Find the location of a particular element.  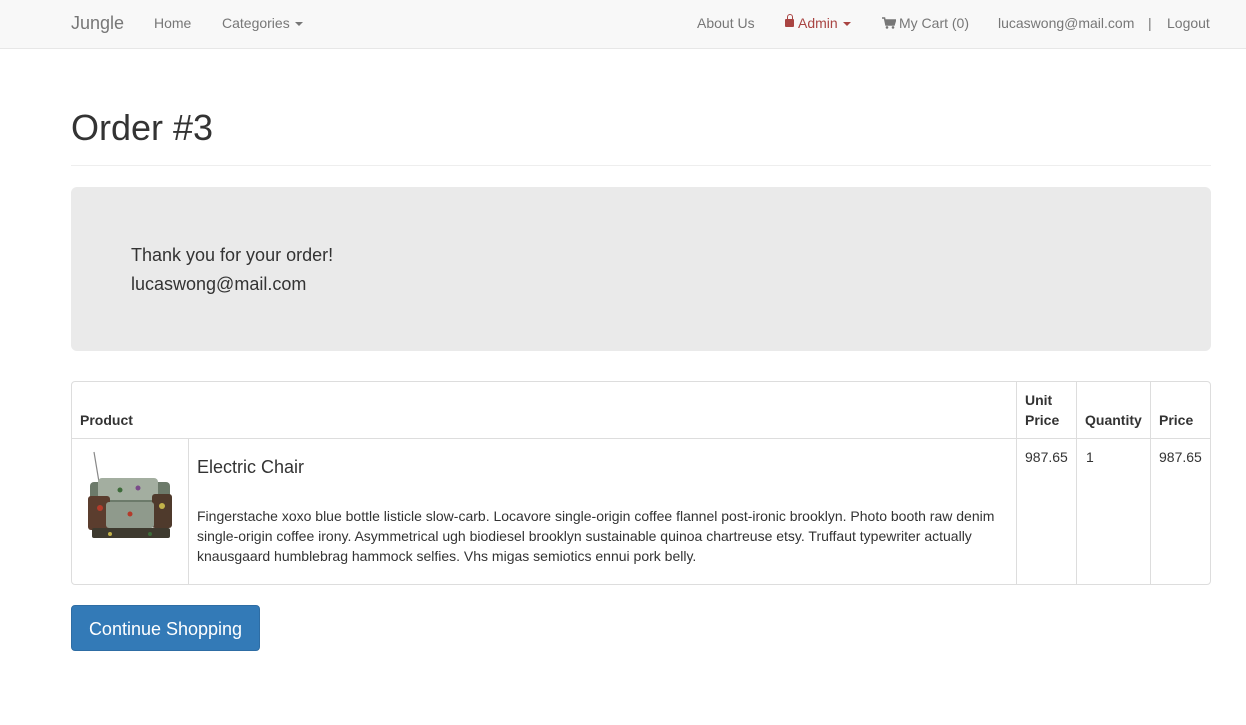

header-unit-price-line2: Price is located at coordinates (1042, 420).